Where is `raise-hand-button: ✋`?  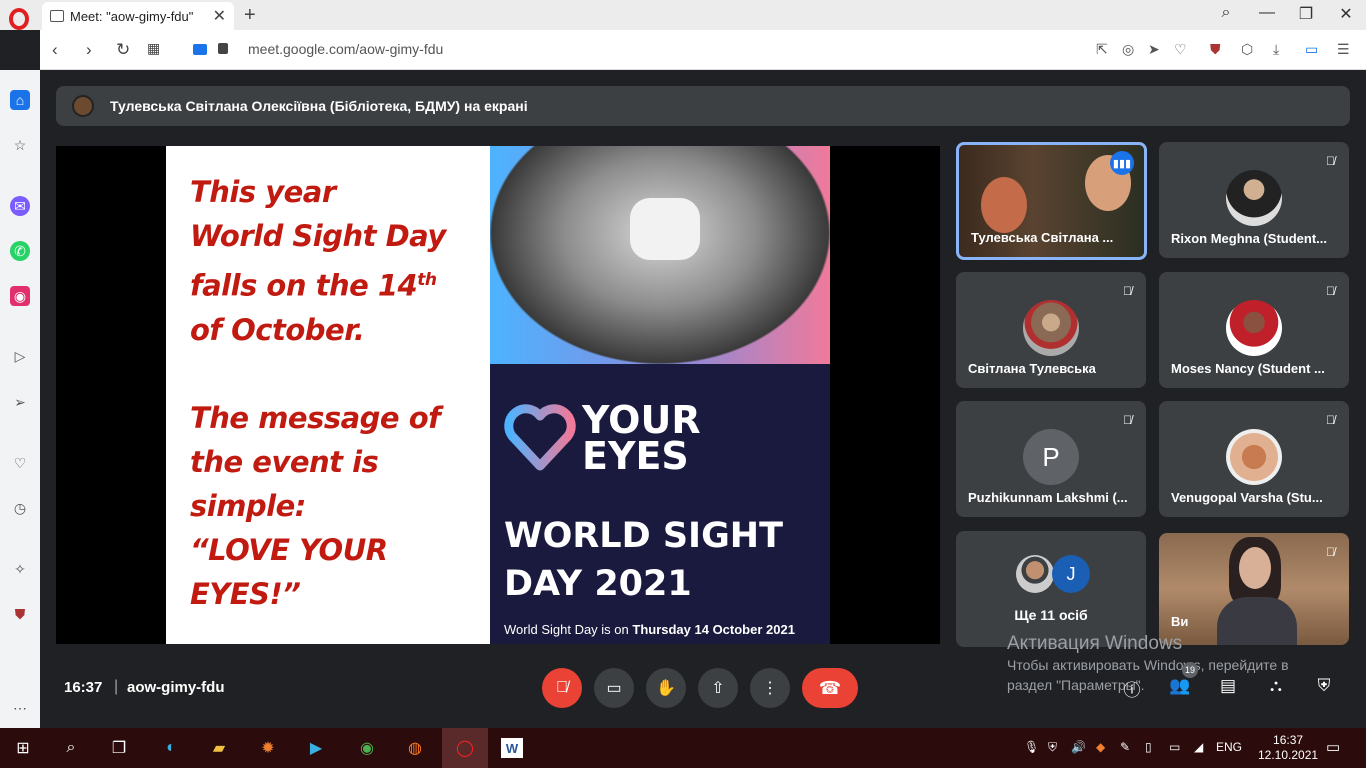 raise-hand-button: ✋ is located at coordinates (666, 688).